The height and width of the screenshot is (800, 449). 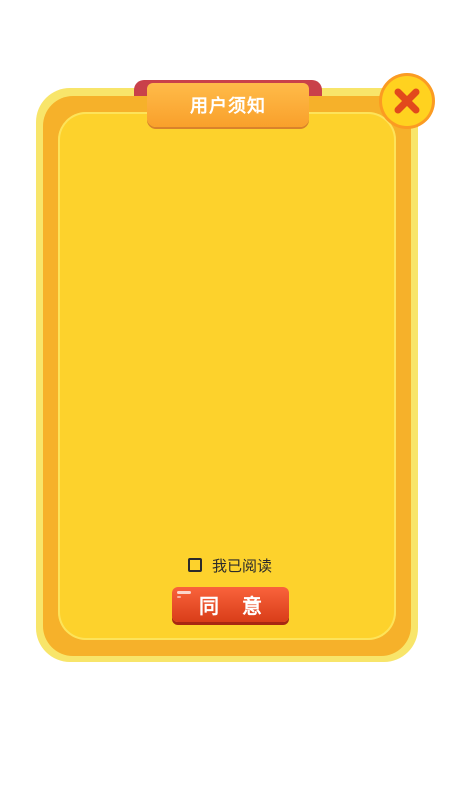 I want to click on agree-checkbox, so click(x=195, y=565).